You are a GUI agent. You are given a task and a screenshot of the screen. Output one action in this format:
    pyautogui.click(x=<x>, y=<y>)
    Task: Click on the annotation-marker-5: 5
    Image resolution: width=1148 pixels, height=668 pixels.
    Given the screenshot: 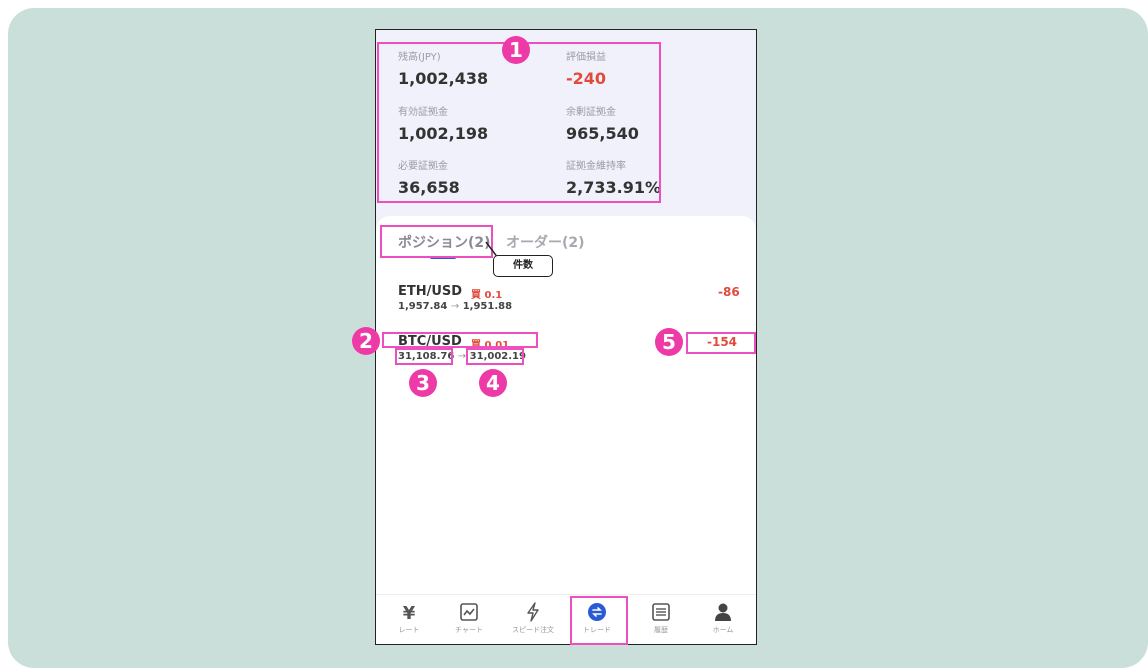 What is the action you would take?
    pyautogui.click(x=669, y=342)
    